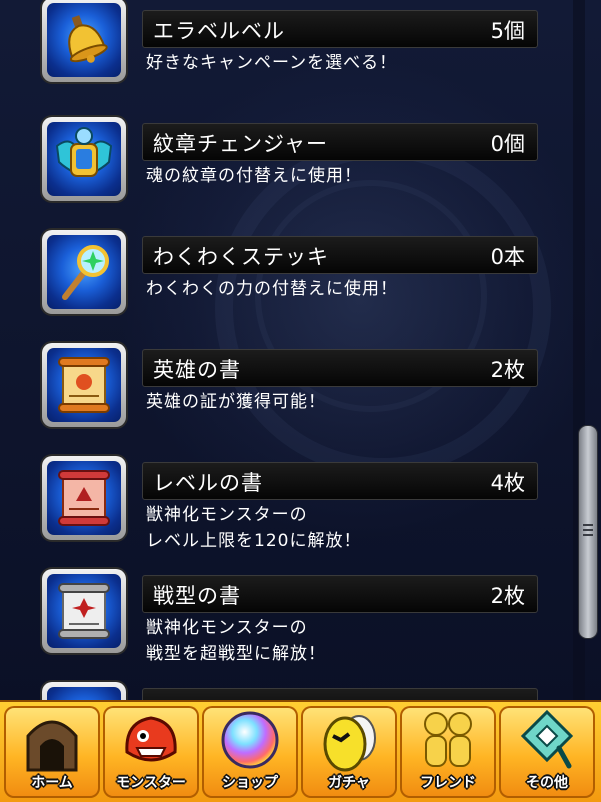 This screenshot has width=601, height=802. I want to click on crest-changer-icon, so click(84, 152).